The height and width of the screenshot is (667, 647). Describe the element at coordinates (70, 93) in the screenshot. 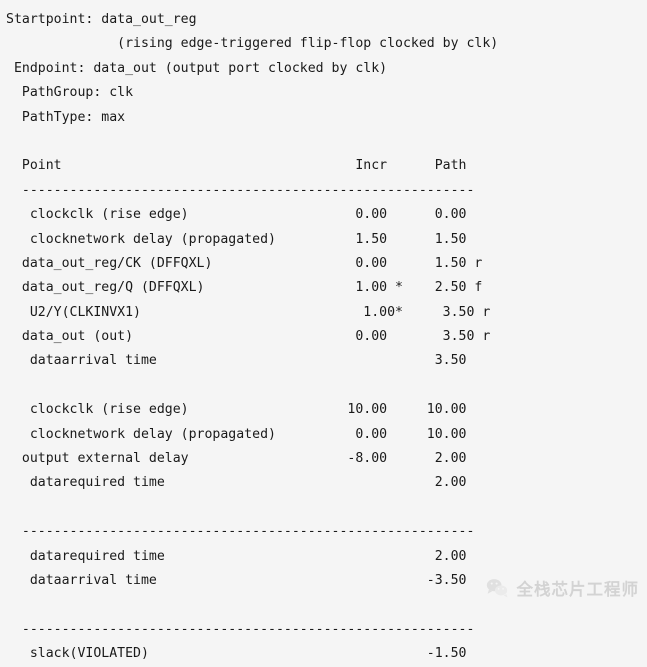

I see `path-group-line: PathGroup: clk` at that location.